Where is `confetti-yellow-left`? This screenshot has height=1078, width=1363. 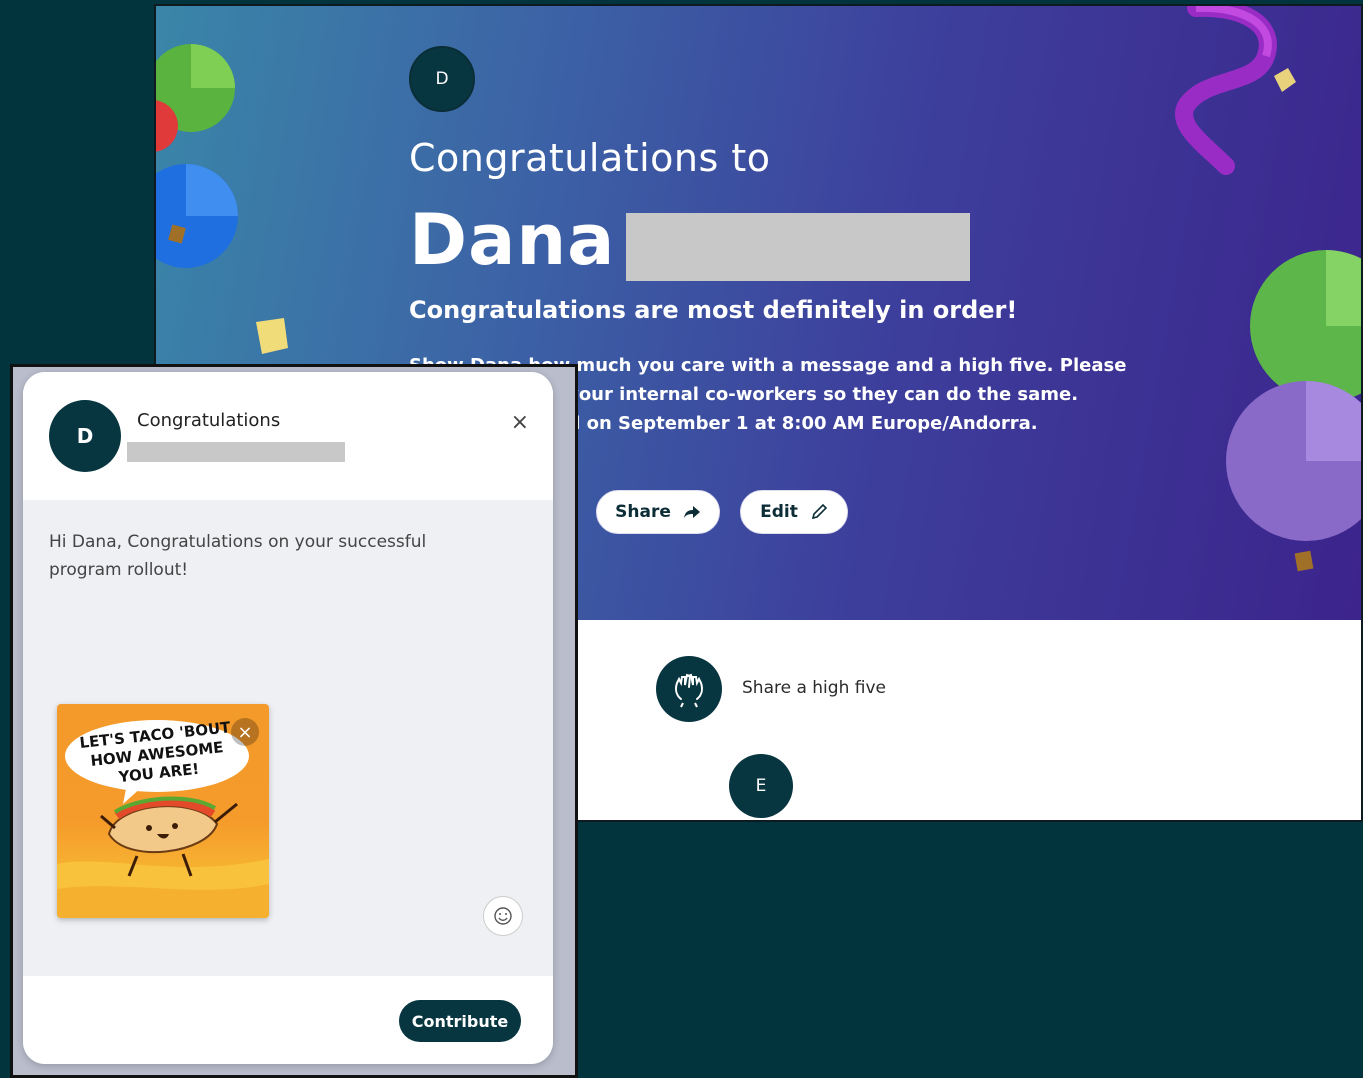 confetti-yellow-left is located at coordinates (272, 336).